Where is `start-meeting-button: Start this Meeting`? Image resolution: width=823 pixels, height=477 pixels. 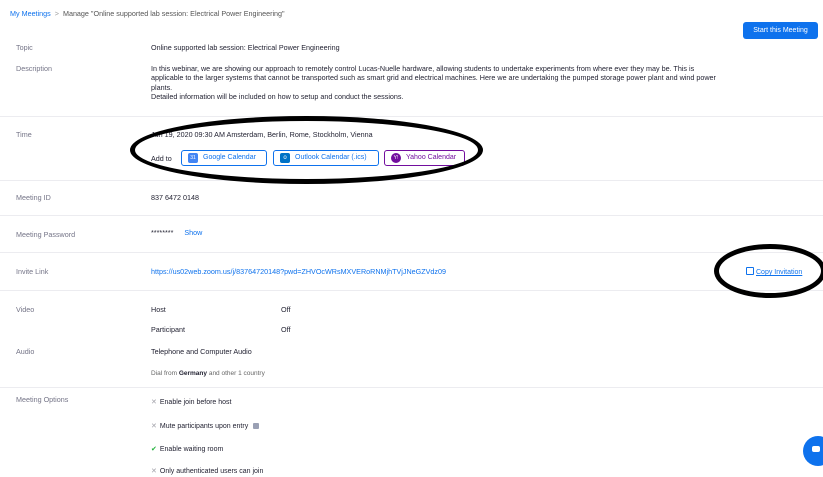 start-meeting-button: Start this Meeting is located at coordinates (780, 30).